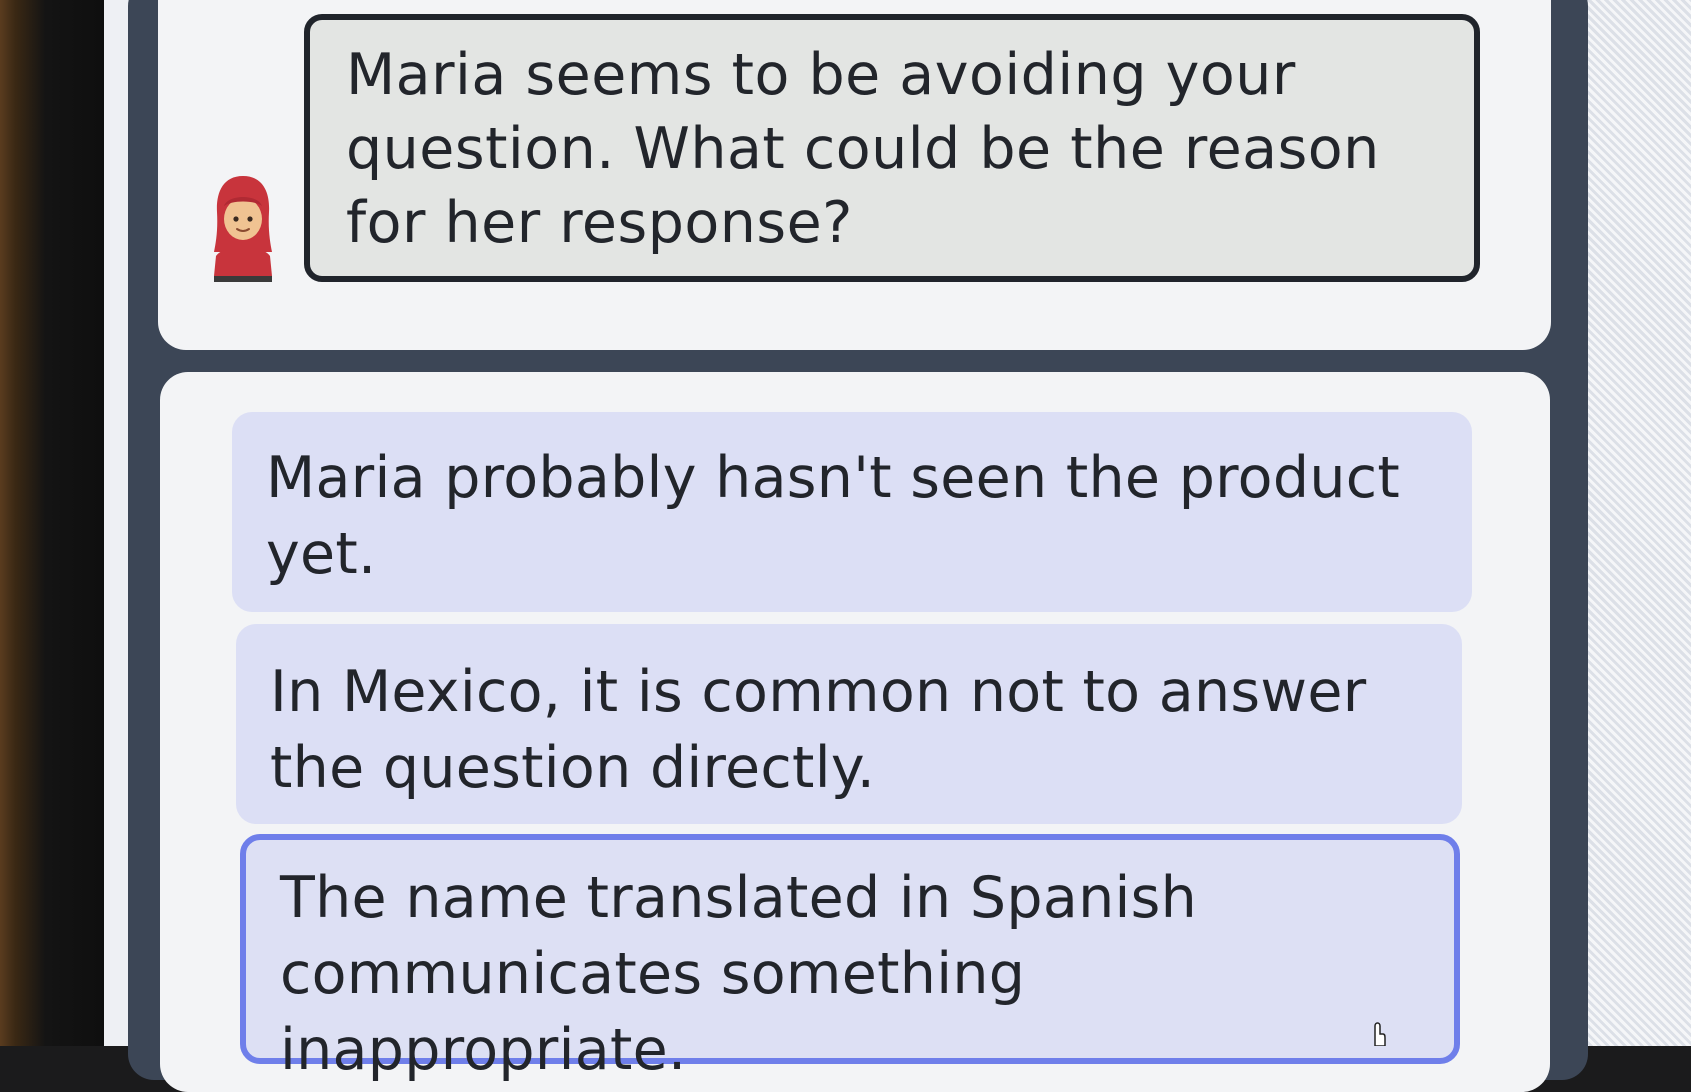  I want to click on woman-with-headscarf-icon, so click(243, 227).